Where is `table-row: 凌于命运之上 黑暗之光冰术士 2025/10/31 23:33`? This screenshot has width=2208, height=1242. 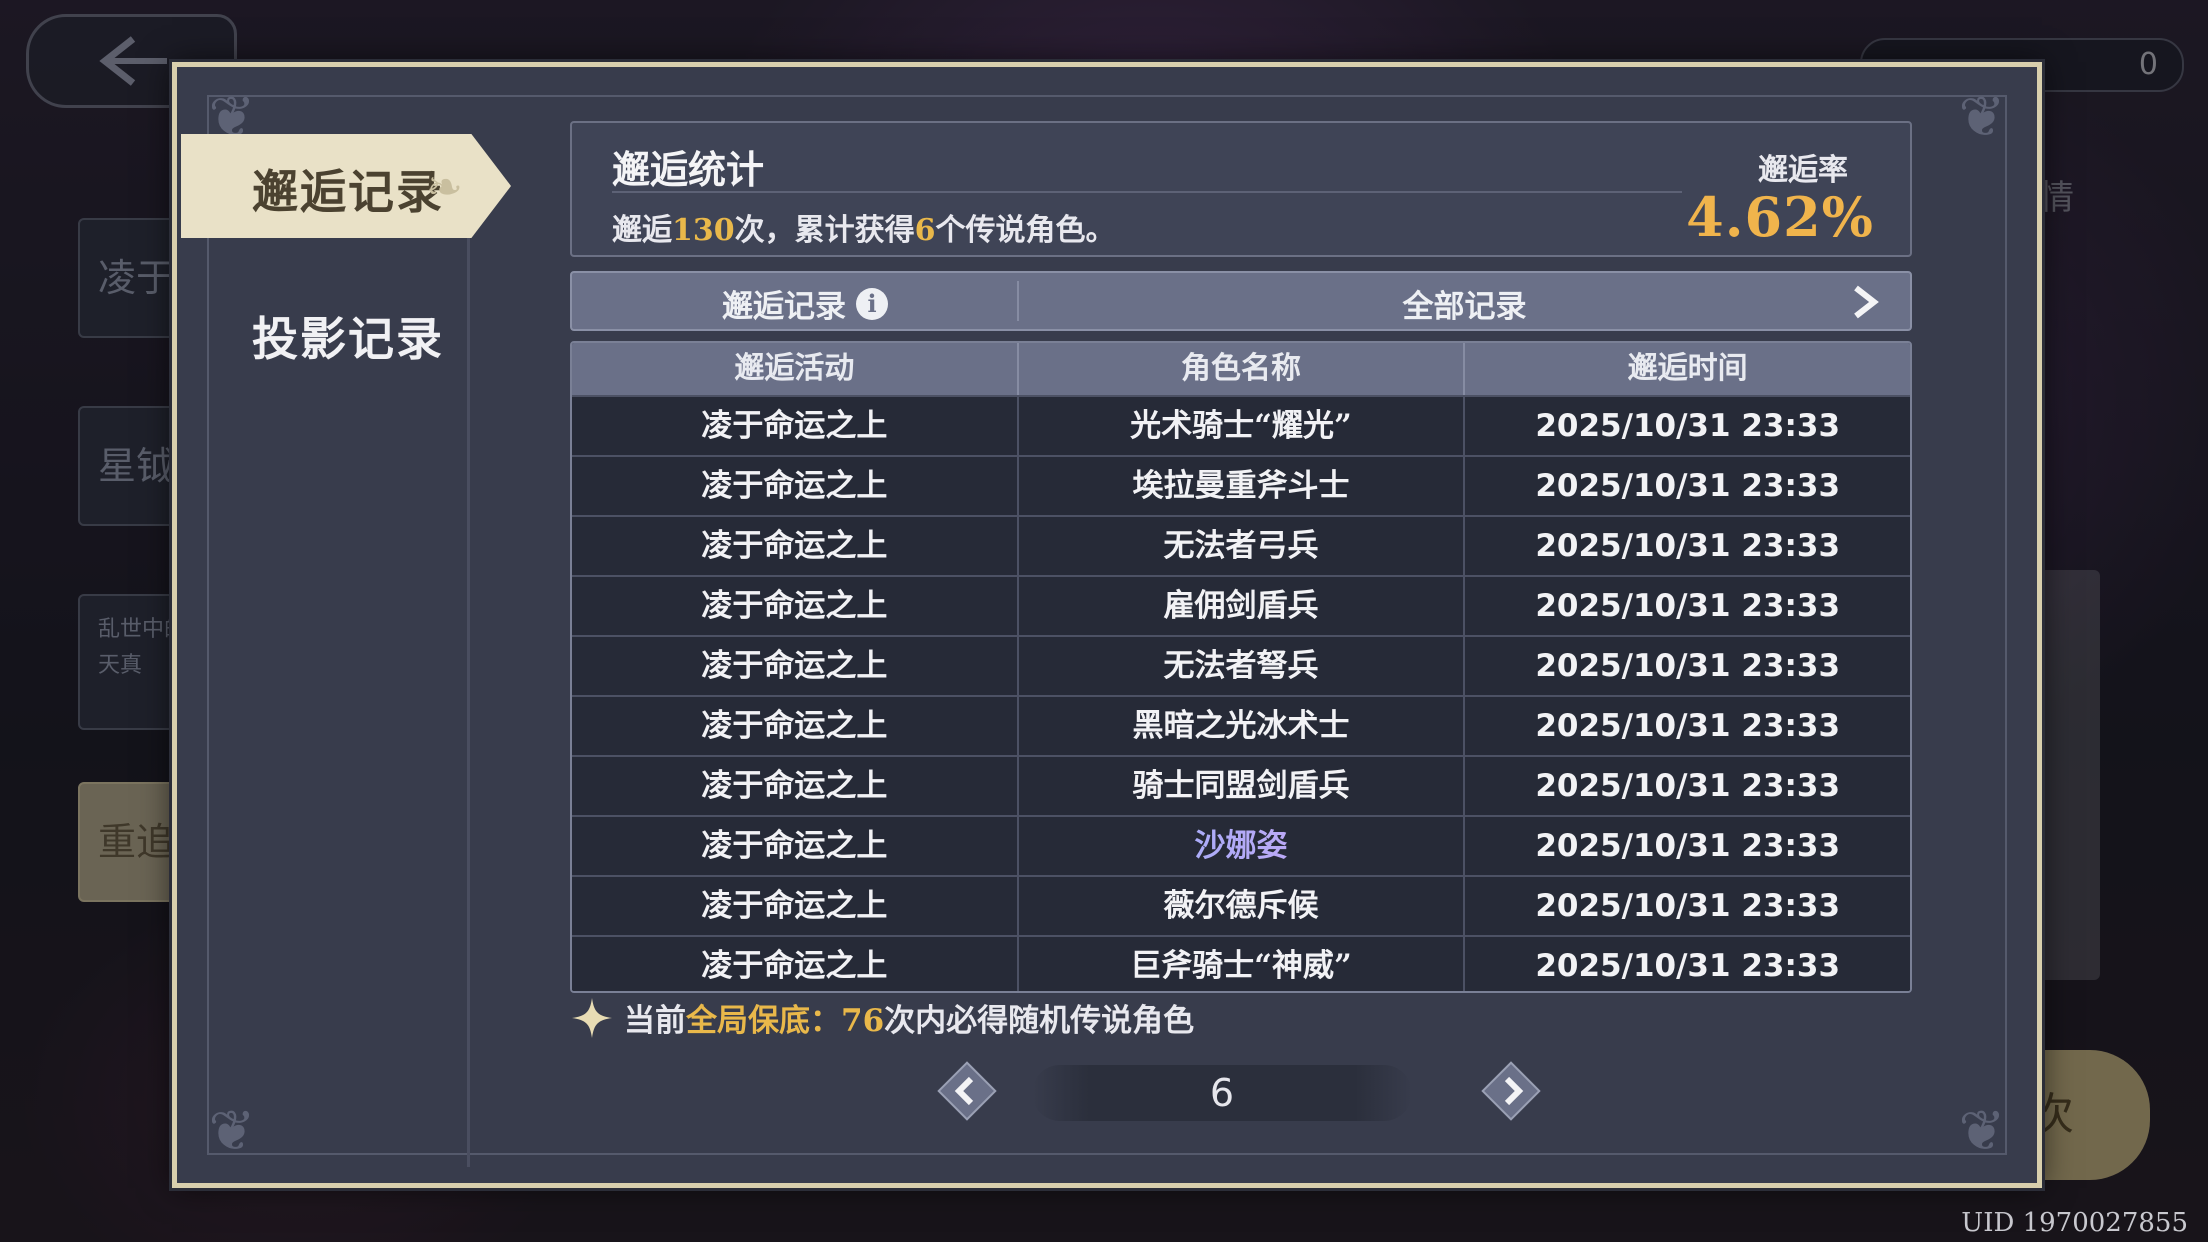
table-row: 凌于命运之上 黑暗之光冰术士 2025/10/31 23:33 is located at coordinates (1241, 725).